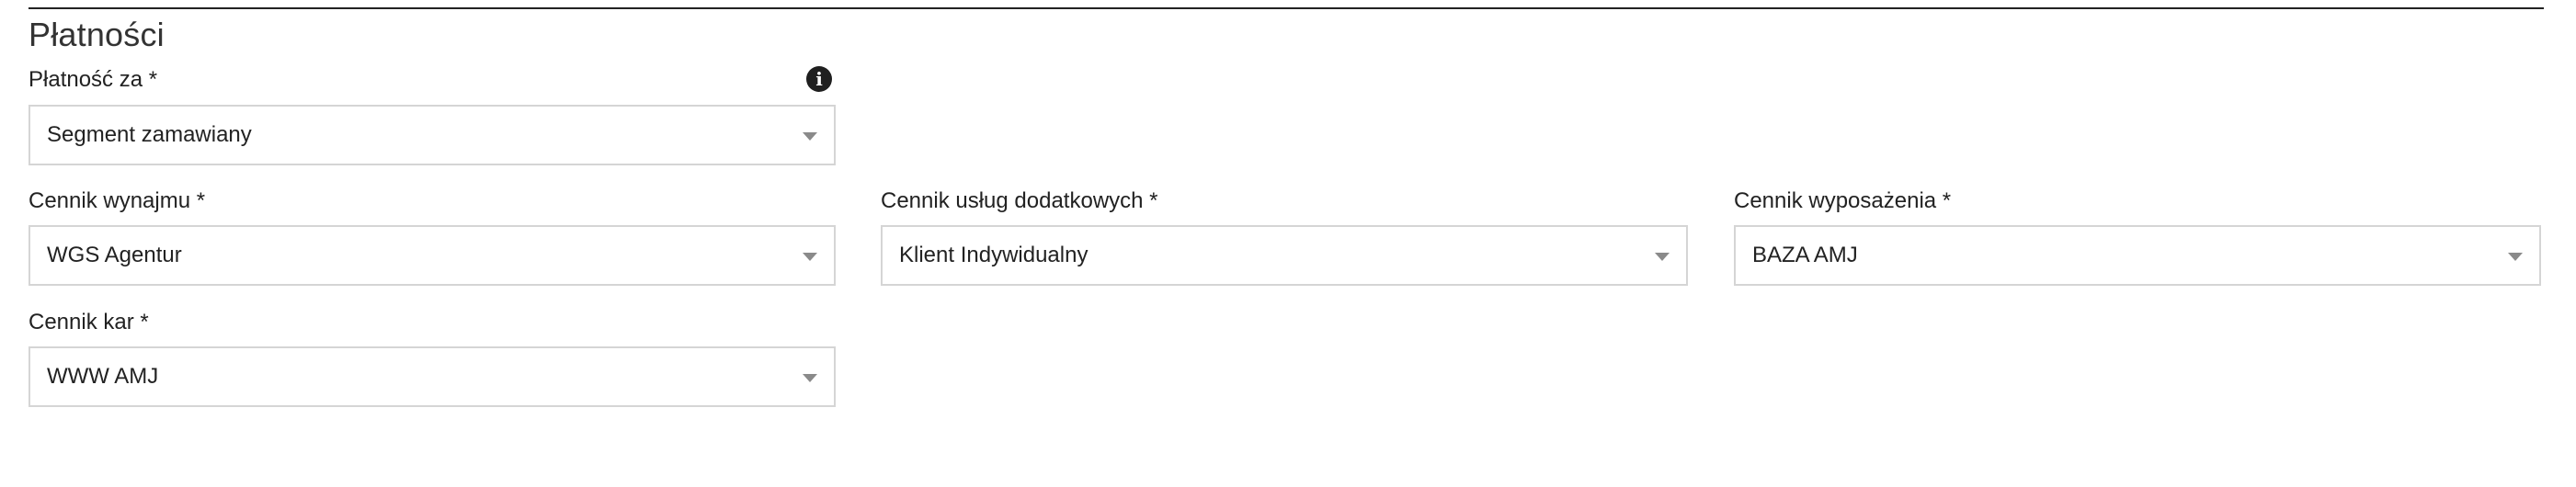 The height and width of the screenshot is (487, 2576). What do you see at coordinates (88, 322) in the screenshot?
I see `penalties-pricelist-label: Cennik kar *` at bounding box center [88, 322].